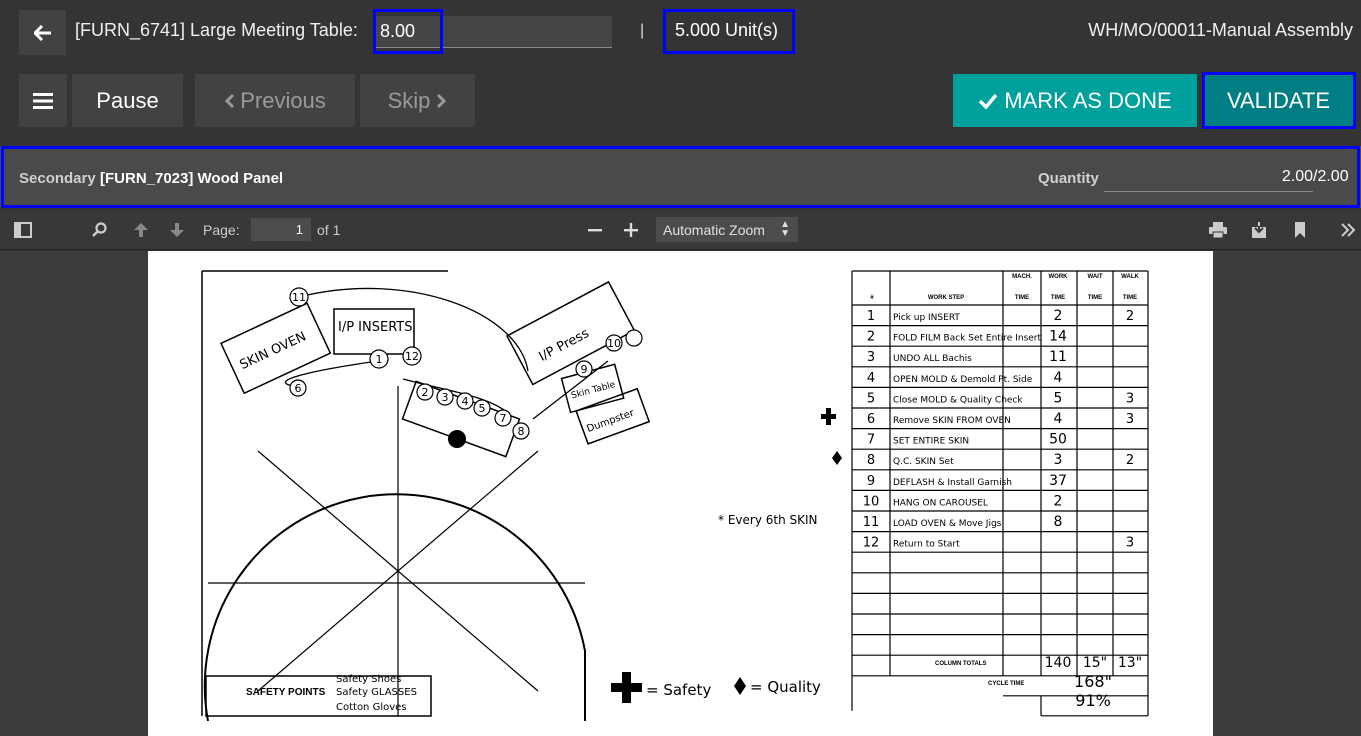  Describe the element at coordinates (1130, 663) in the screenshot. I see `total-walk: 13"` at that location.